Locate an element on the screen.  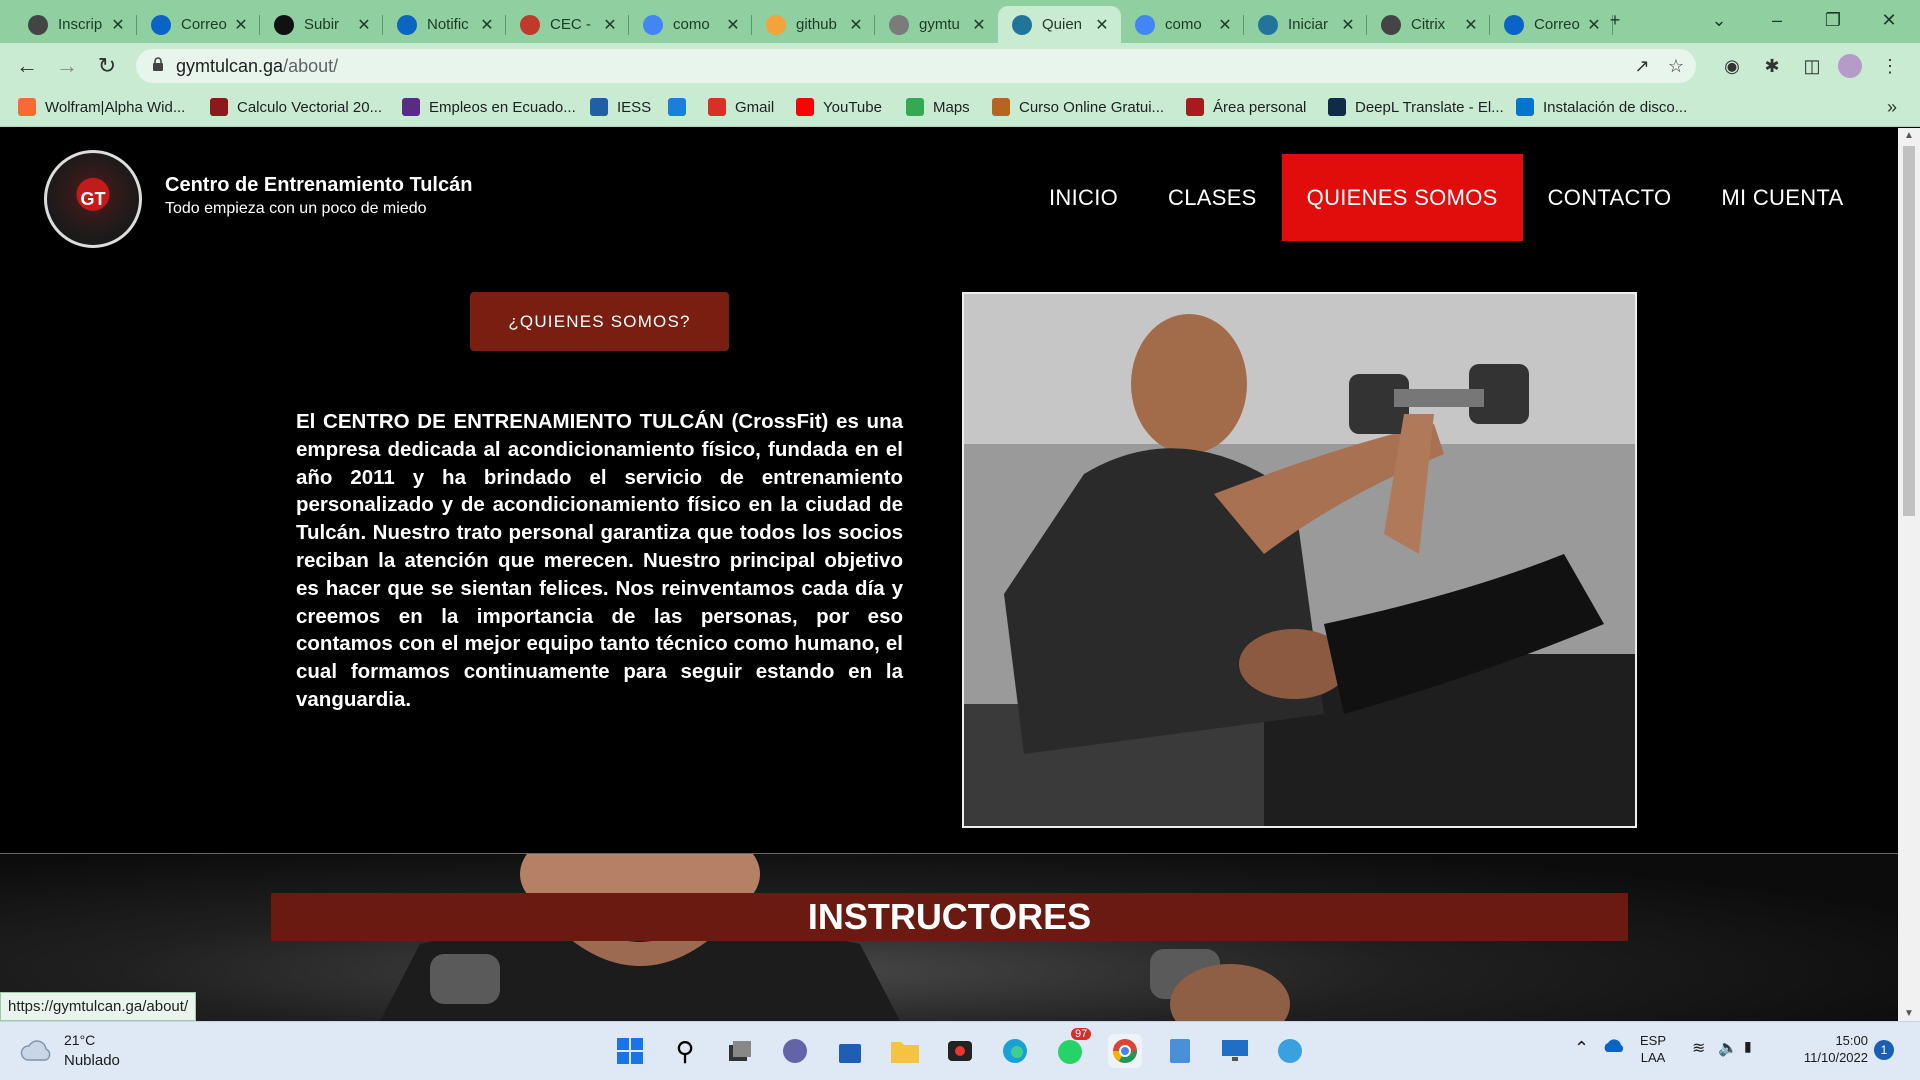
browser-tab: Correo ✕ is located at coordinates (198, 24).